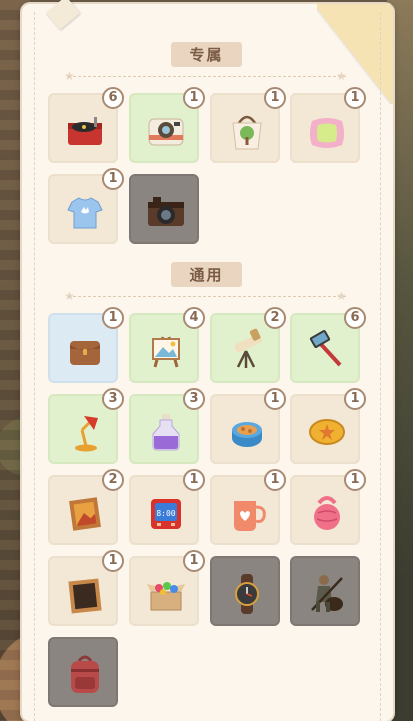 The width and height of the screenshot is (413, 721). I want to click on item-slot-digital-clock: 8:00 1, so click(167, 507).